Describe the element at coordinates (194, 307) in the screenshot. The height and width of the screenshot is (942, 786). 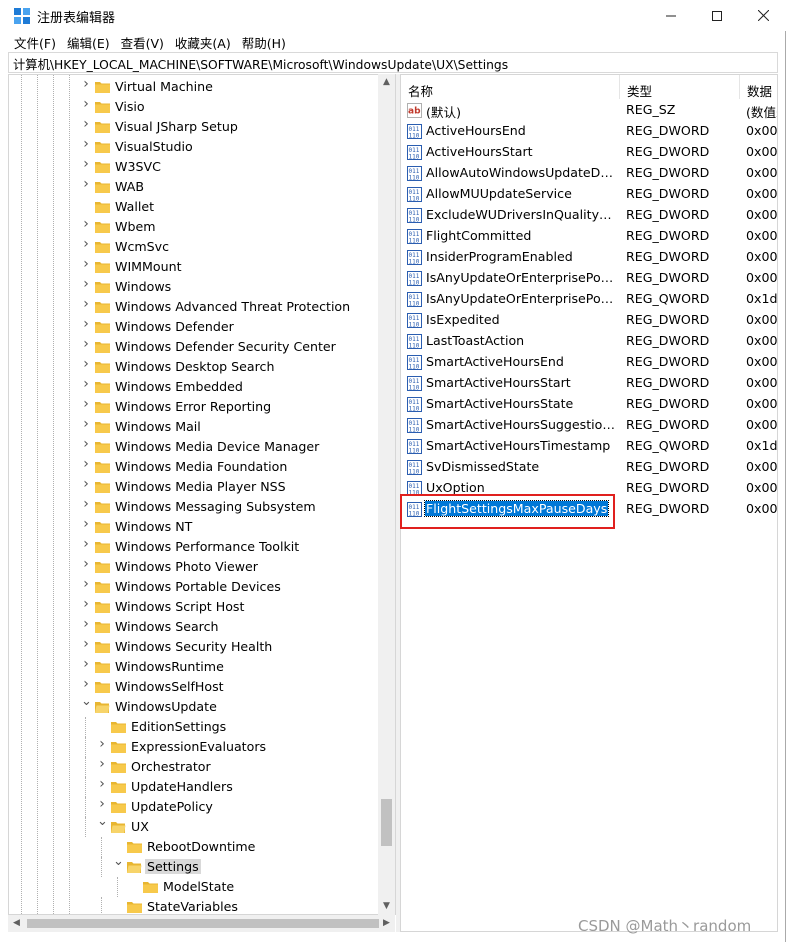
I see `tree-item: › Windows Advanced Threat Protection` at that location.